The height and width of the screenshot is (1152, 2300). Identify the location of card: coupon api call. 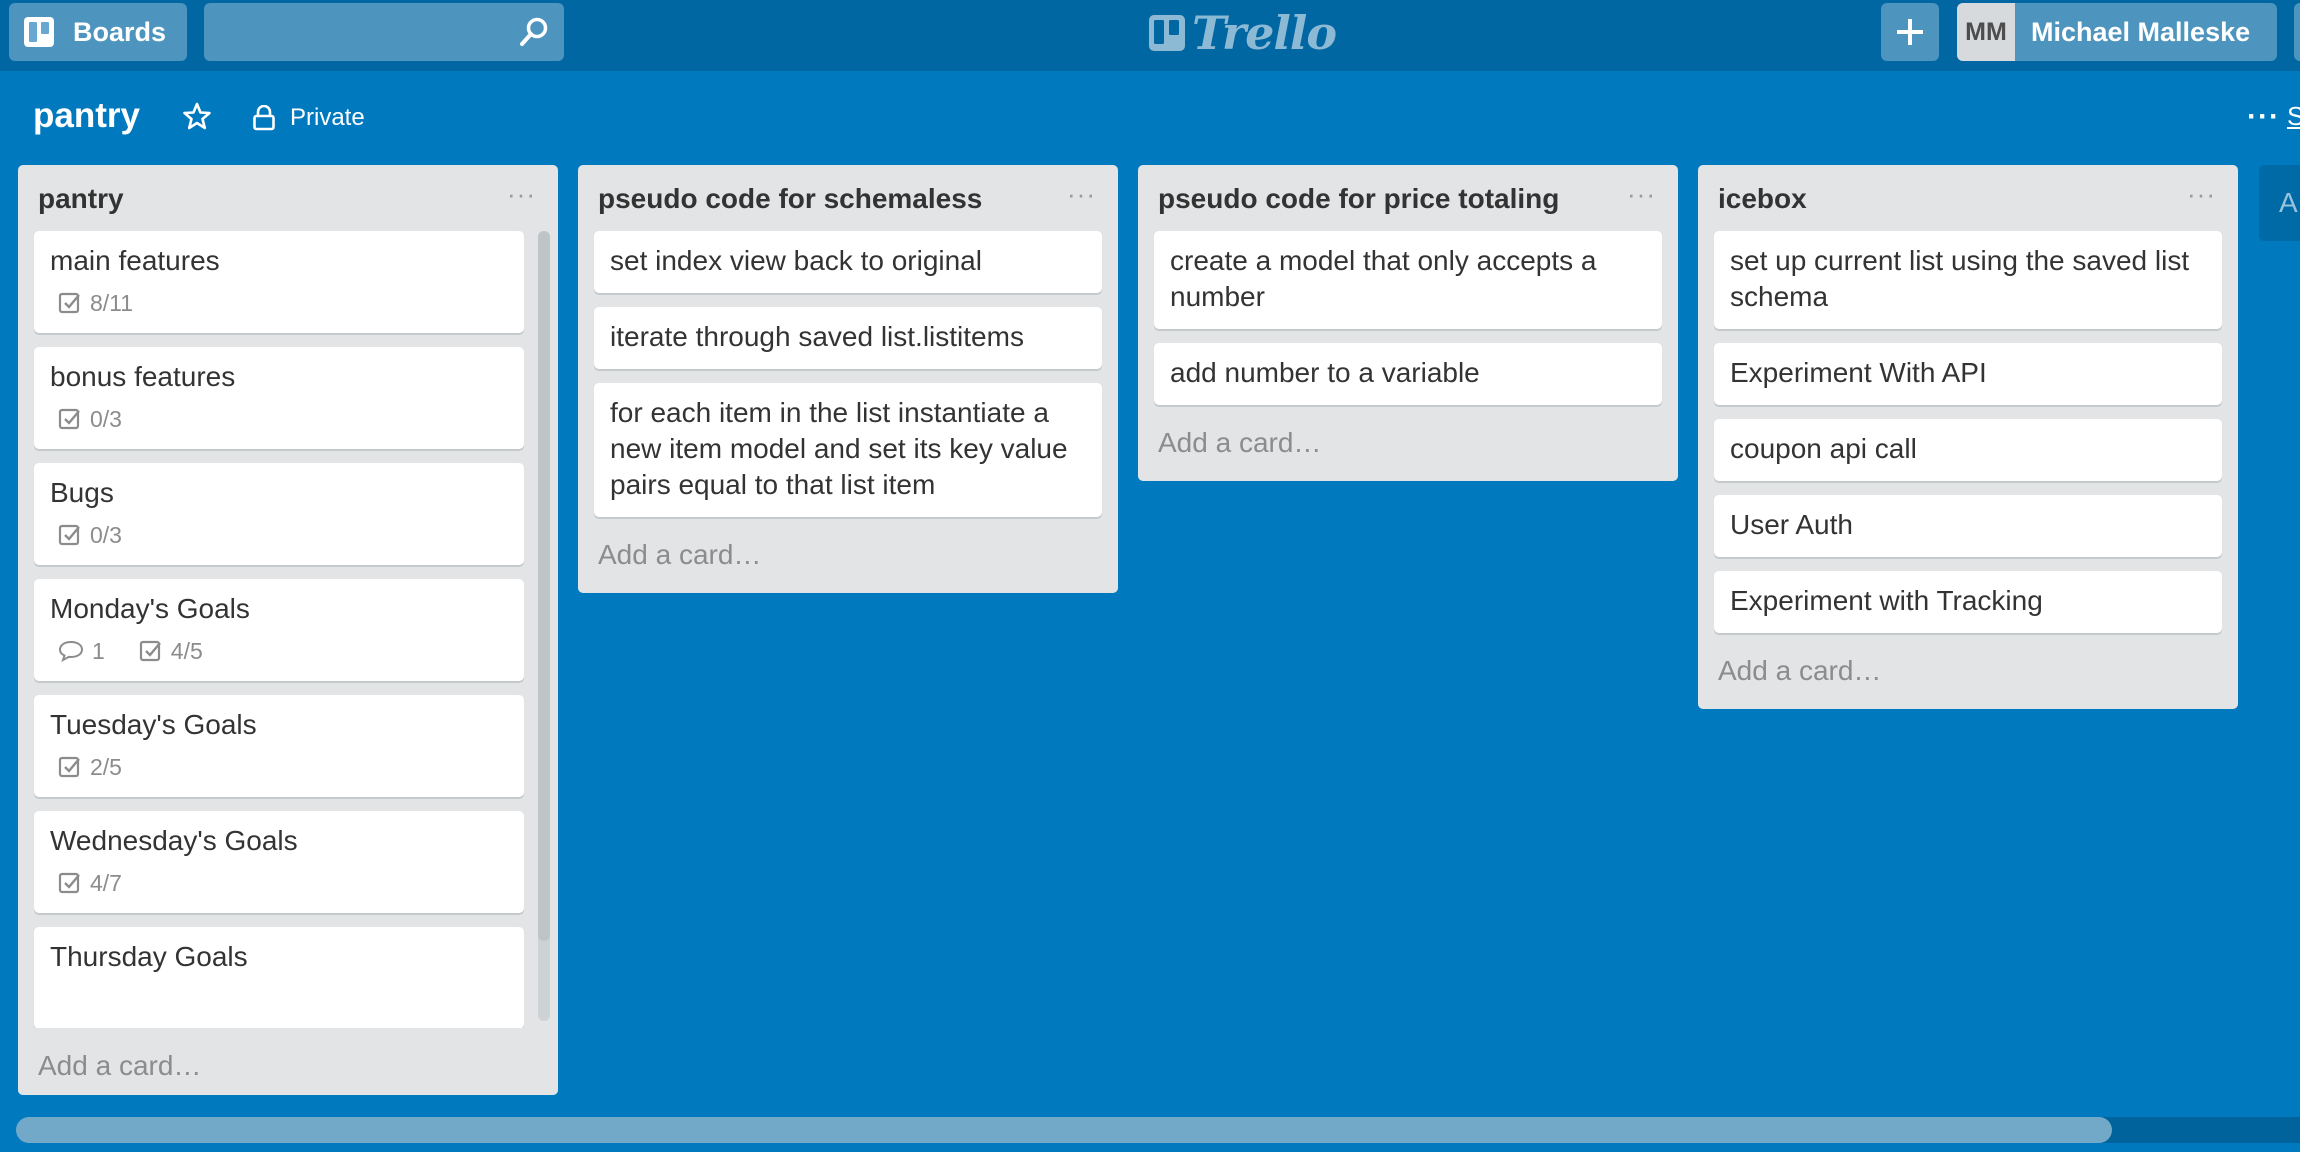
(1968, 450).